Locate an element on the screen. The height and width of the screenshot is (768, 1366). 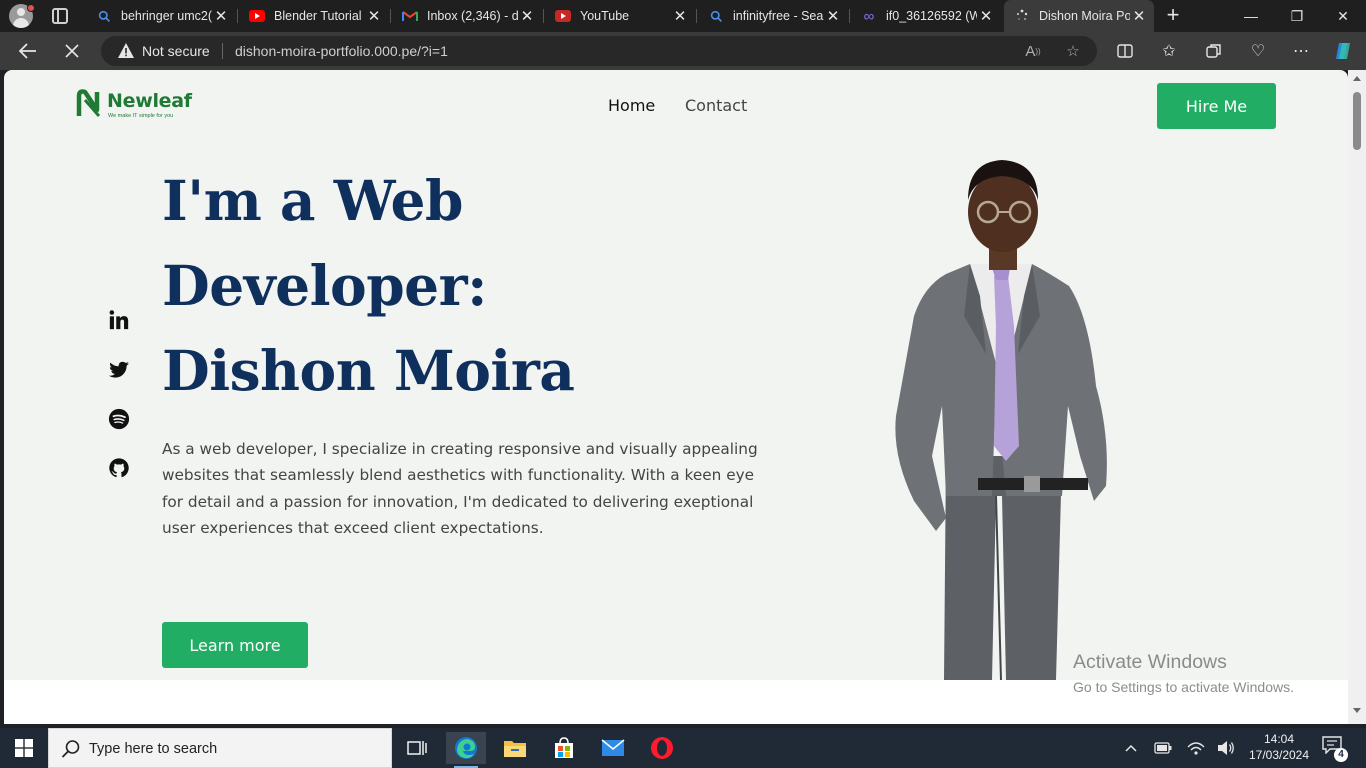
watermark-subtitle: Go to Settings to activate Windows. is located at coordinates (1183, 687).